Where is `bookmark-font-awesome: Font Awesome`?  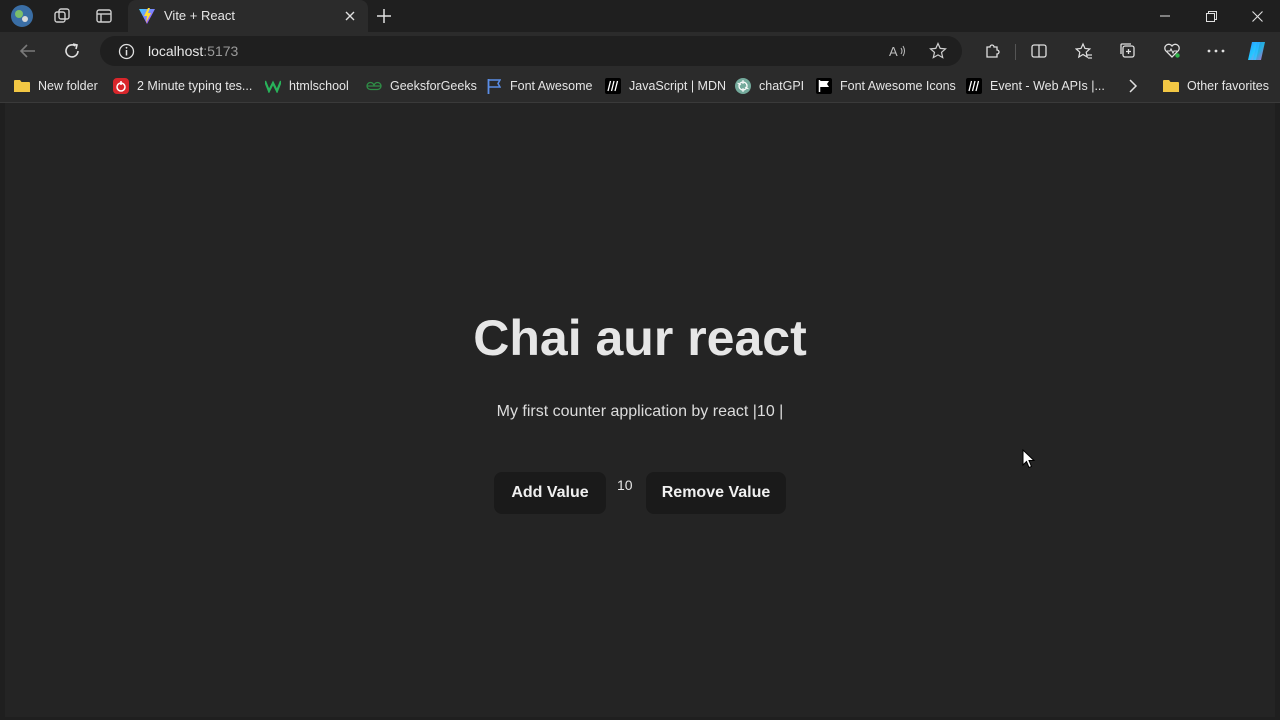
bookmark-font-awesome: Font Awesome is located at coordinates (539, 86).